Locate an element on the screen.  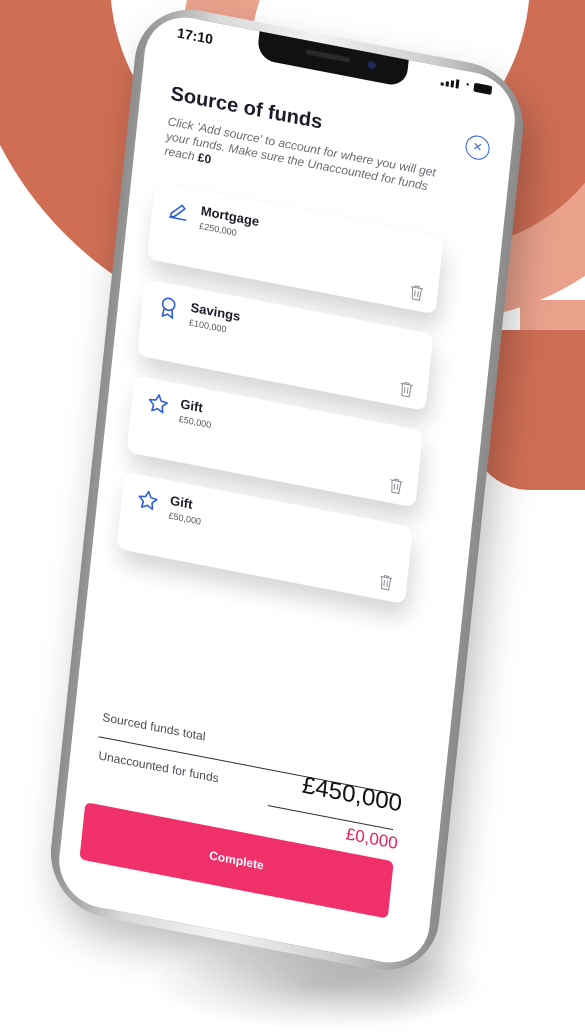
edit-icon is located at coordinates (178, 212).